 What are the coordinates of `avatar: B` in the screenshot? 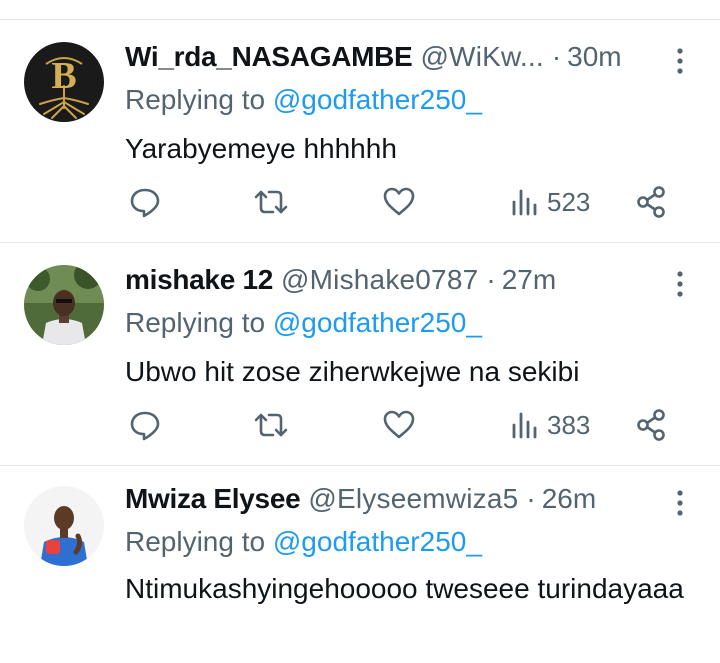 It's located at (64, 82).